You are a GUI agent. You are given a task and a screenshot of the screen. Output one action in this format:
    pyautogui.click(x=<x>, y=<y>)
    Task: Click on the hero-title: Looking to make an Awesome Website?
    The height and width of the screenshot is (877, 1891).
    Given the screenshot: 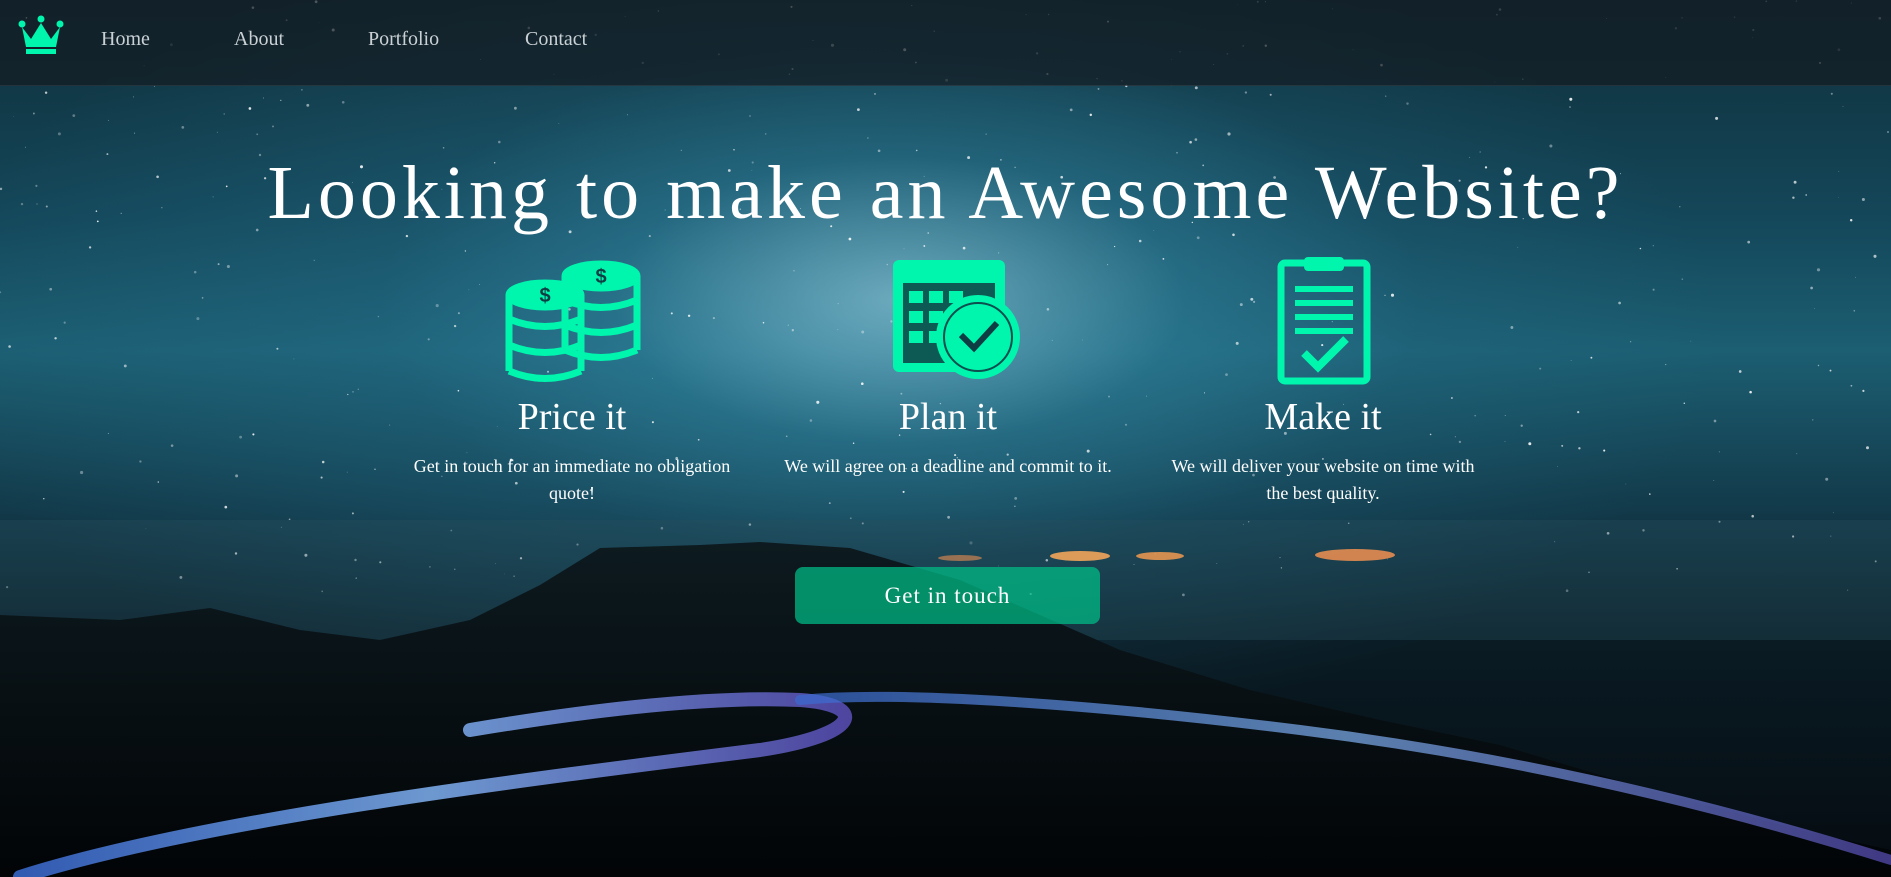 What is the action you would take?
    pyautogui.click(x=945, y=193)
    